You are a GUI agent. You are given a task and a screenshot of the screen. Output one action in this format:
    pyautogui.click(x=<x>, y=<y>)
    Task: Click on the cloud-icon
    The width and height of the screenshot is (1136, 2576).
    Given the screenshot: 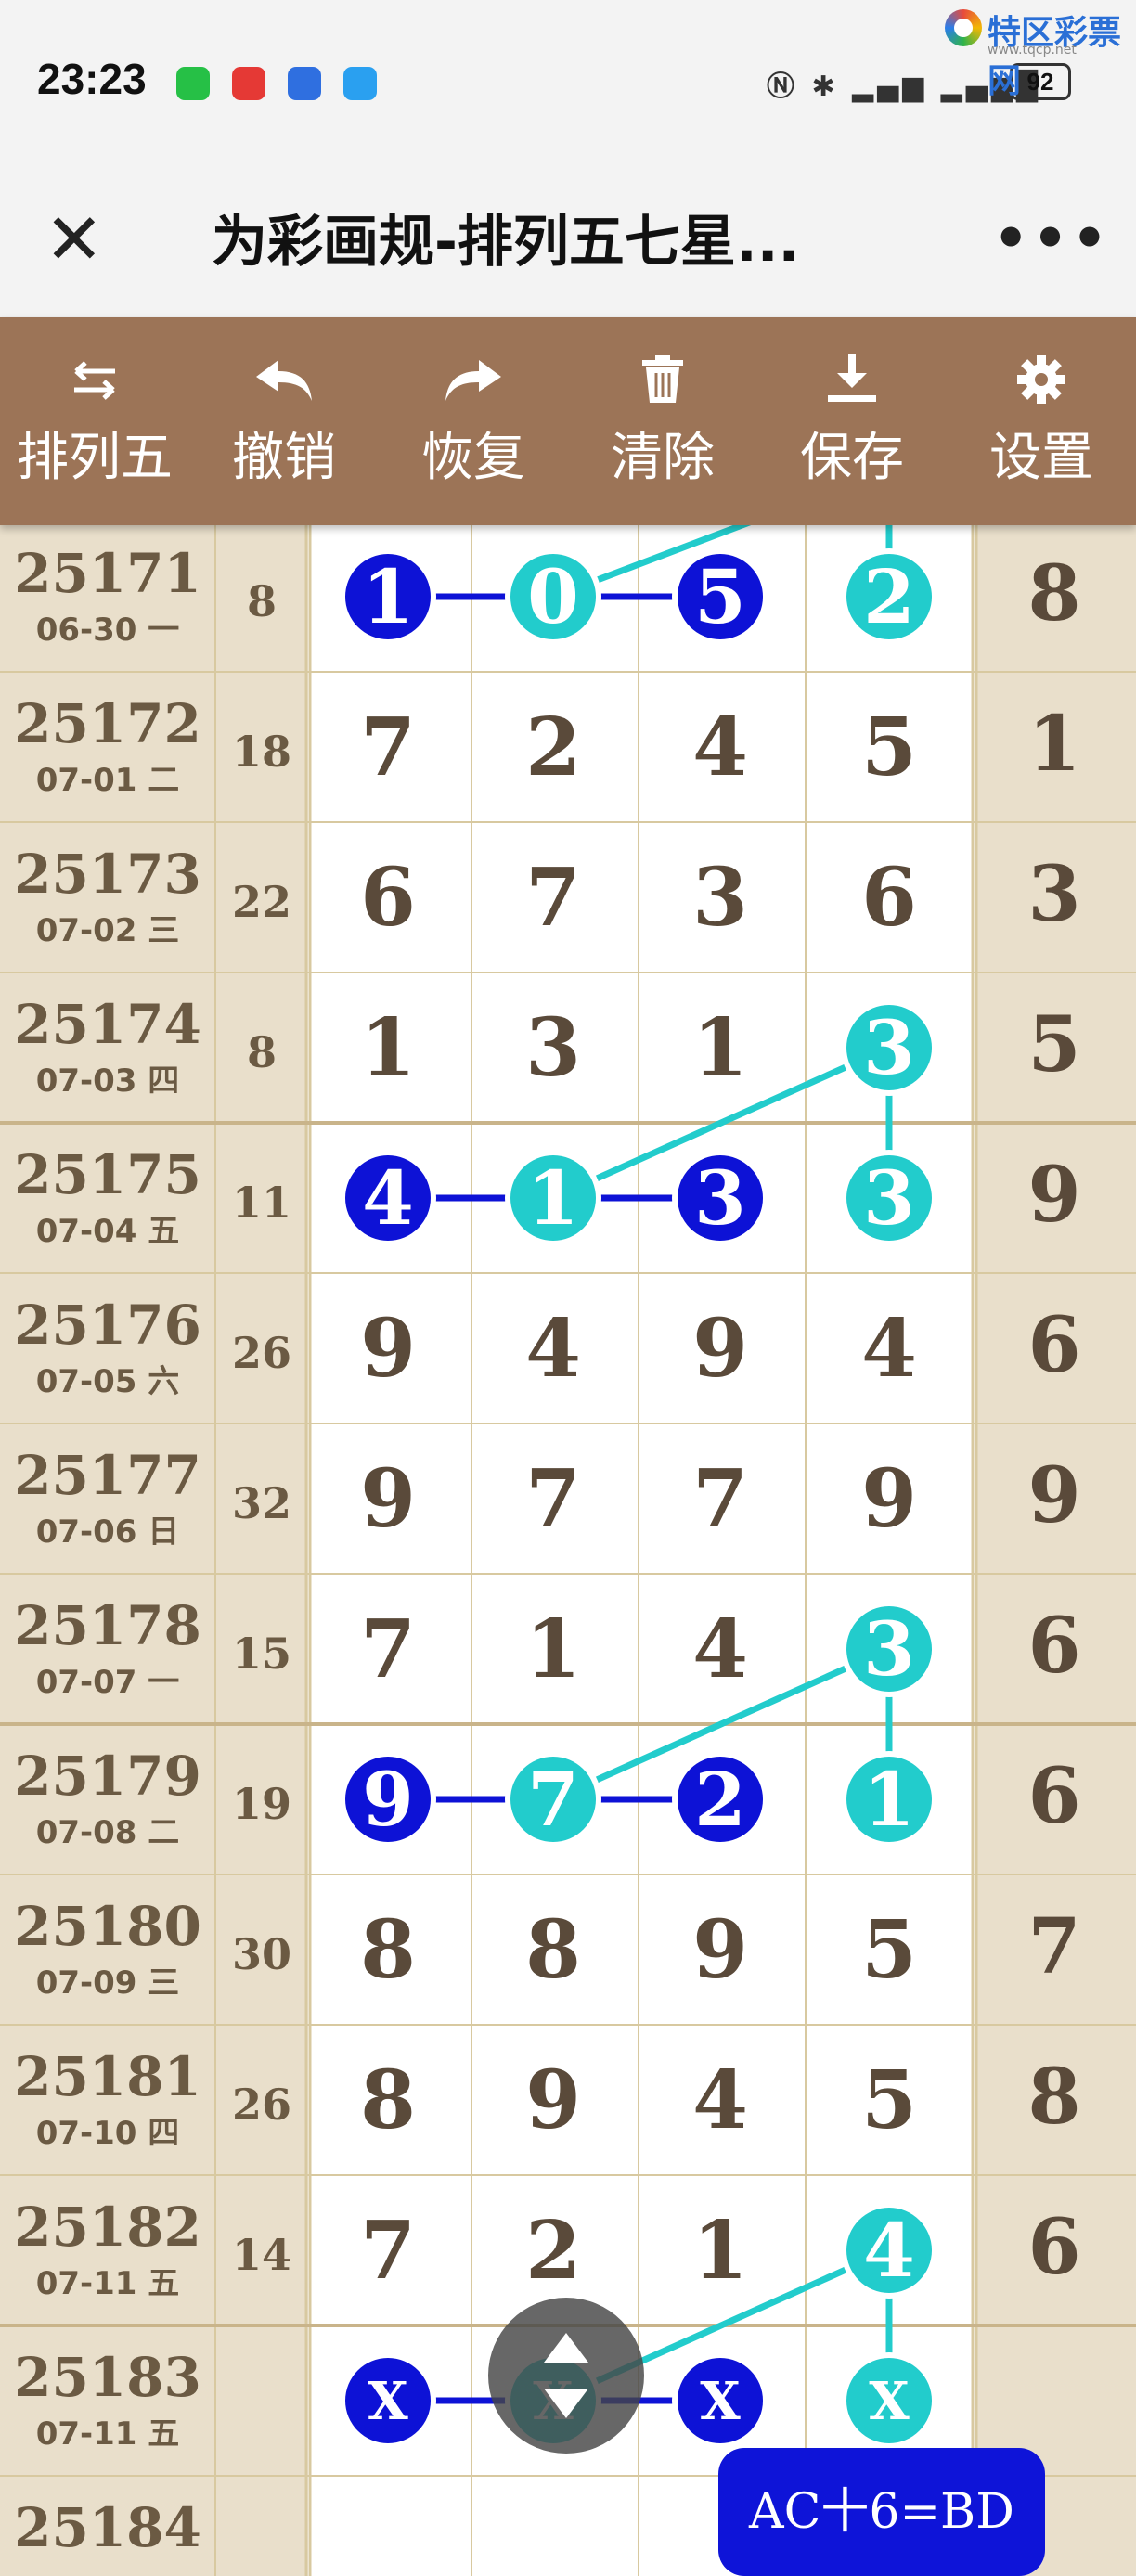 What is the action you would take?
    pyautogui.click(x=360, y=84)
    